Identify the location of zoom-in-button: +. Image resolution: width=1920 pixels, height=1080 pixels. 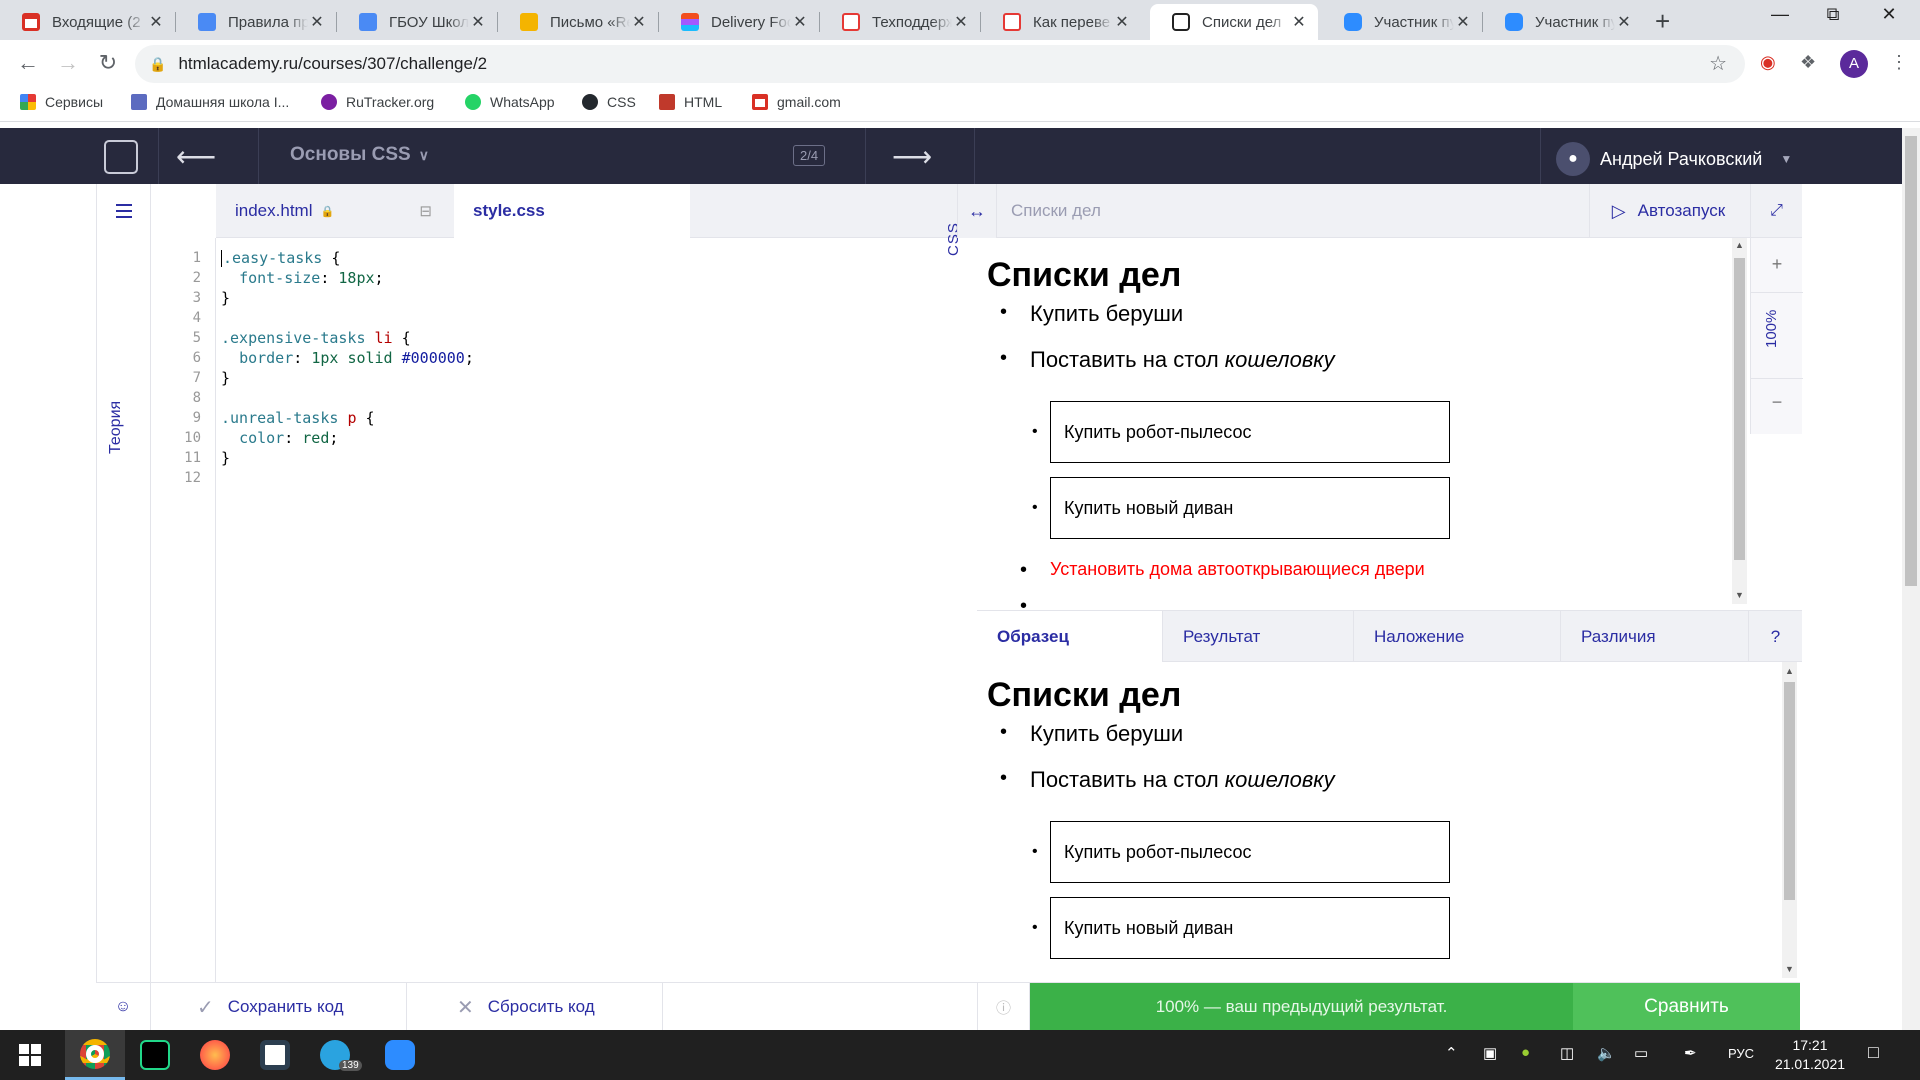
(1777, 264).